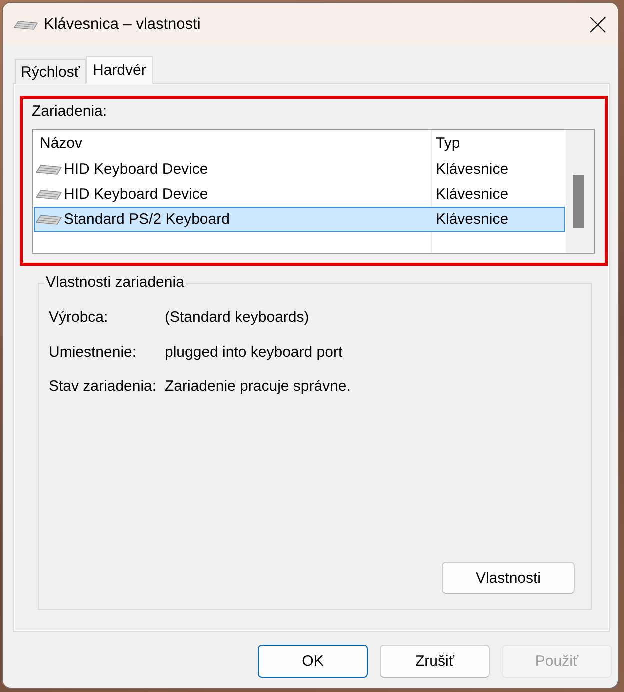 This screenshot has width=624, height=692. Describe the element at coordinates (147, 219) in the screenshot. I see `device-name: Standard PS/2 Keyboard` at that location.